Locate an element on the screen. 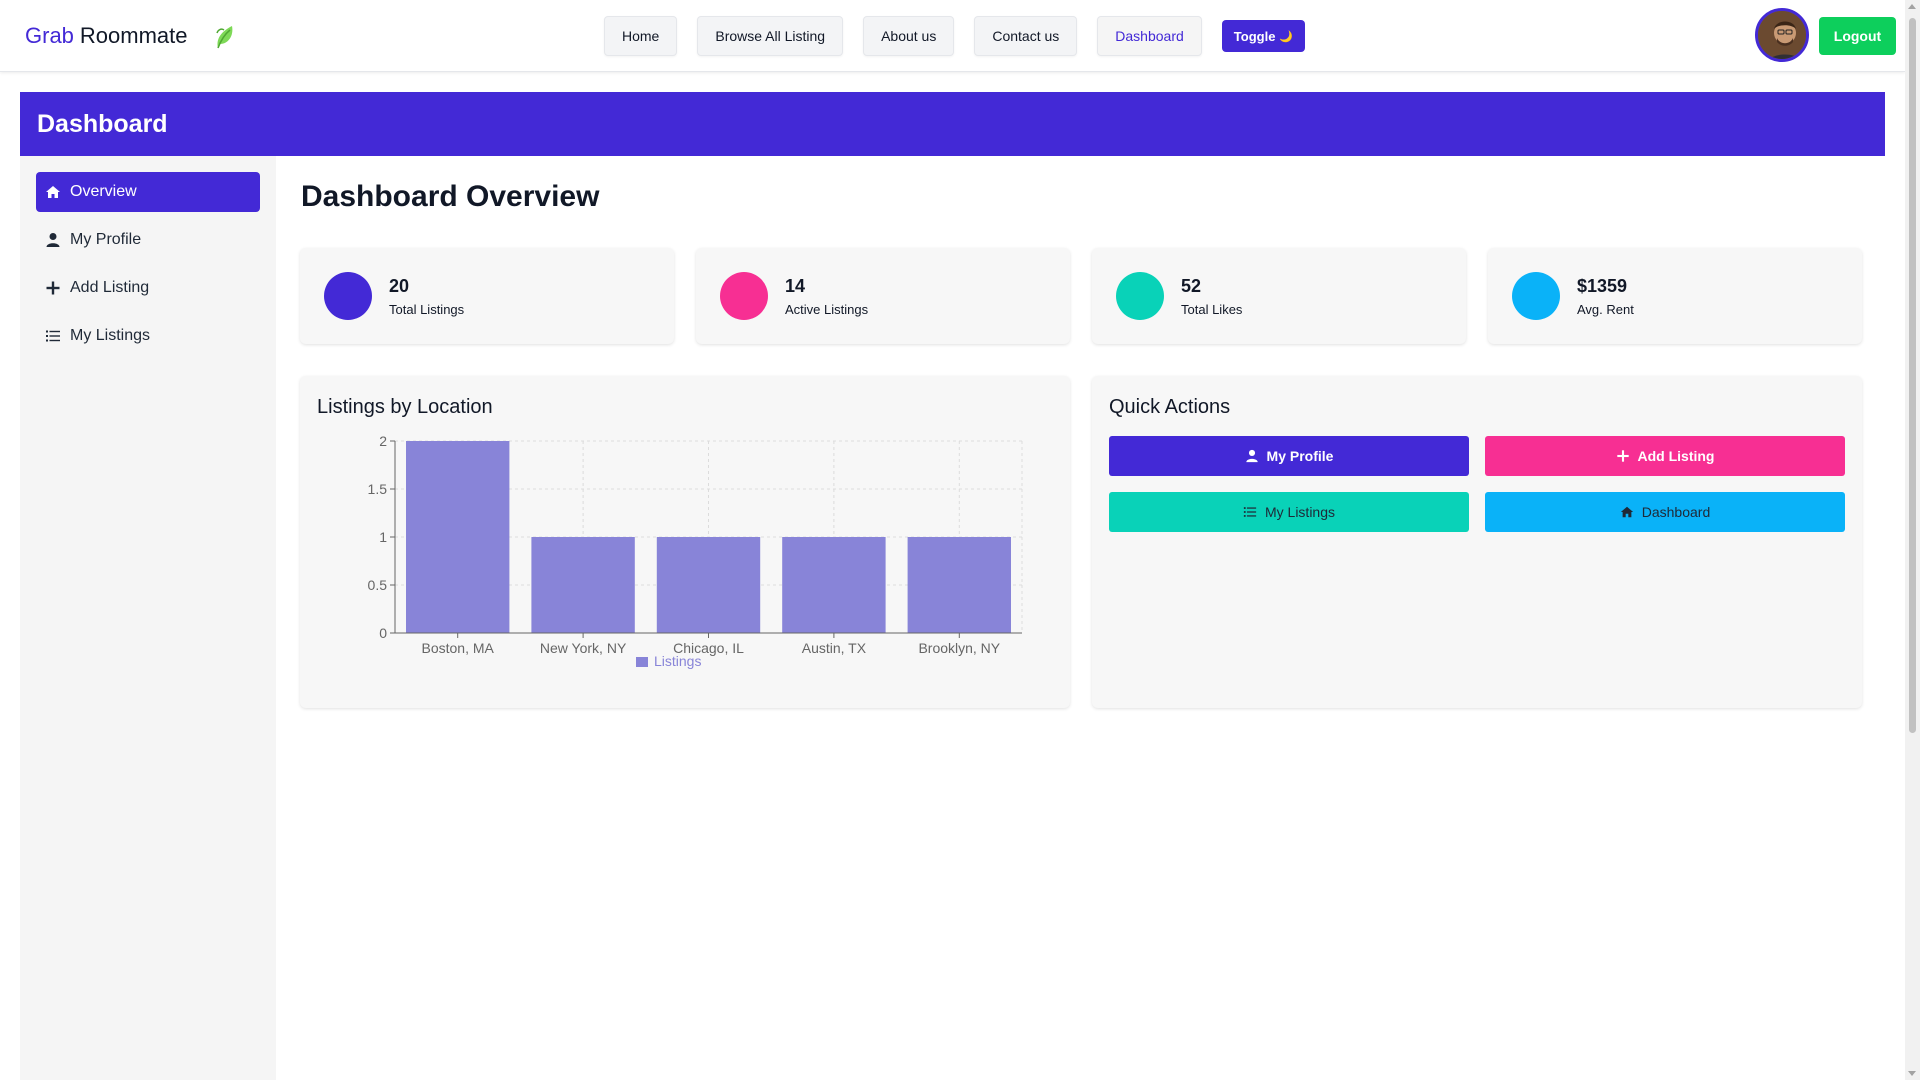 This screenshot has width=1920, height=1080. legend-label: Listings is located at coordinates (677, 661).